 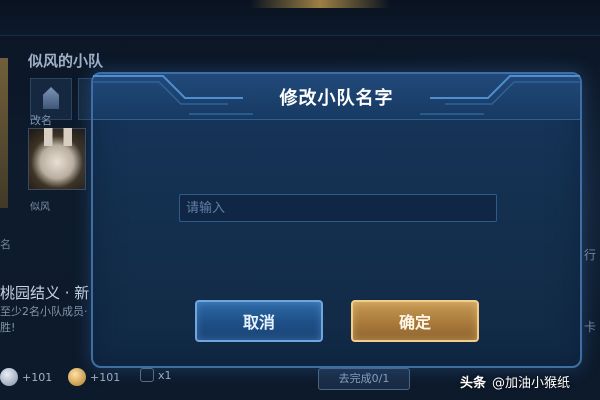 What do you see at coordinates (40, 207) in the screenshot?
I see `member-name: 似风` at bounding box center [40, 207].